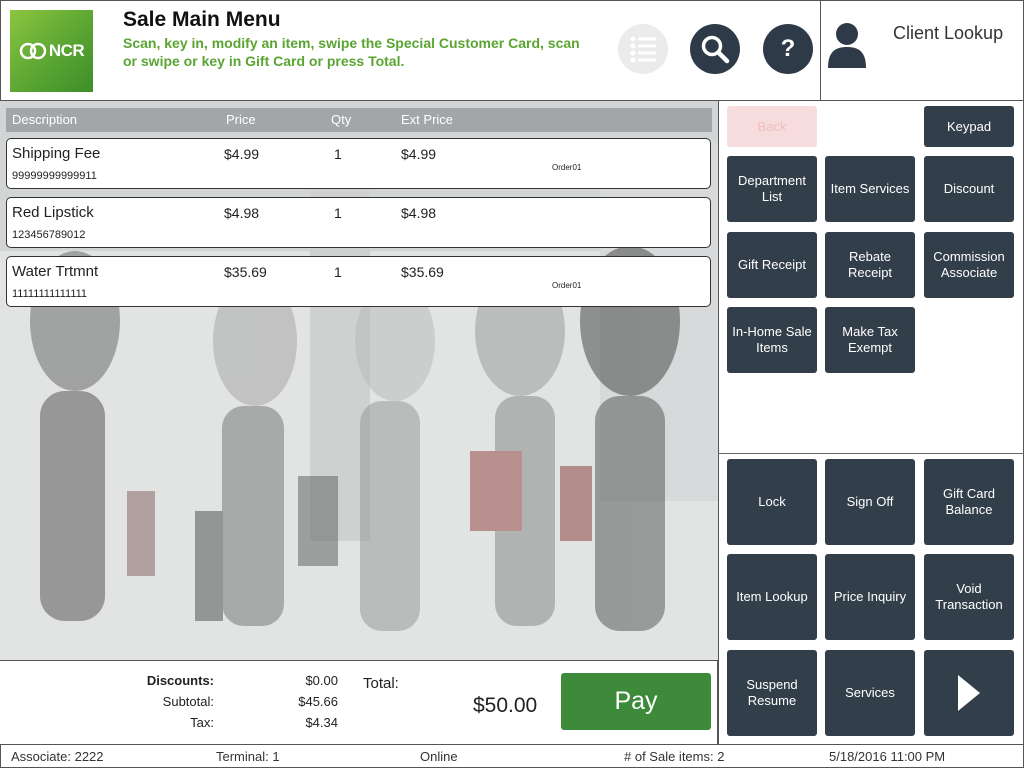  I want to click on help-icon: ?, so click(788, 48).